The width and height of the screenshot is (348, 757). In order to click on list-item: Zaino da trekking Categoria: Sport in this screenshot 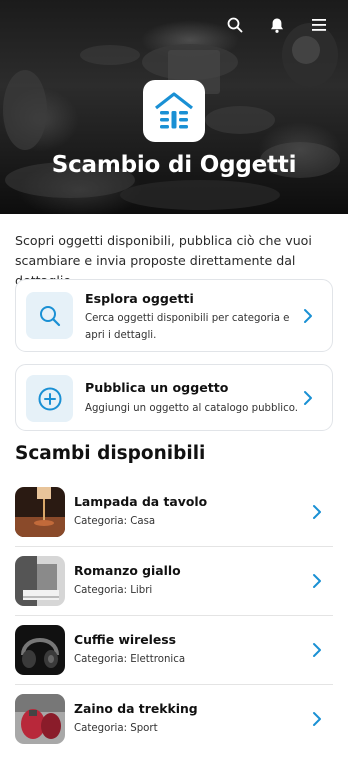, I will do `click(174, 719)`.